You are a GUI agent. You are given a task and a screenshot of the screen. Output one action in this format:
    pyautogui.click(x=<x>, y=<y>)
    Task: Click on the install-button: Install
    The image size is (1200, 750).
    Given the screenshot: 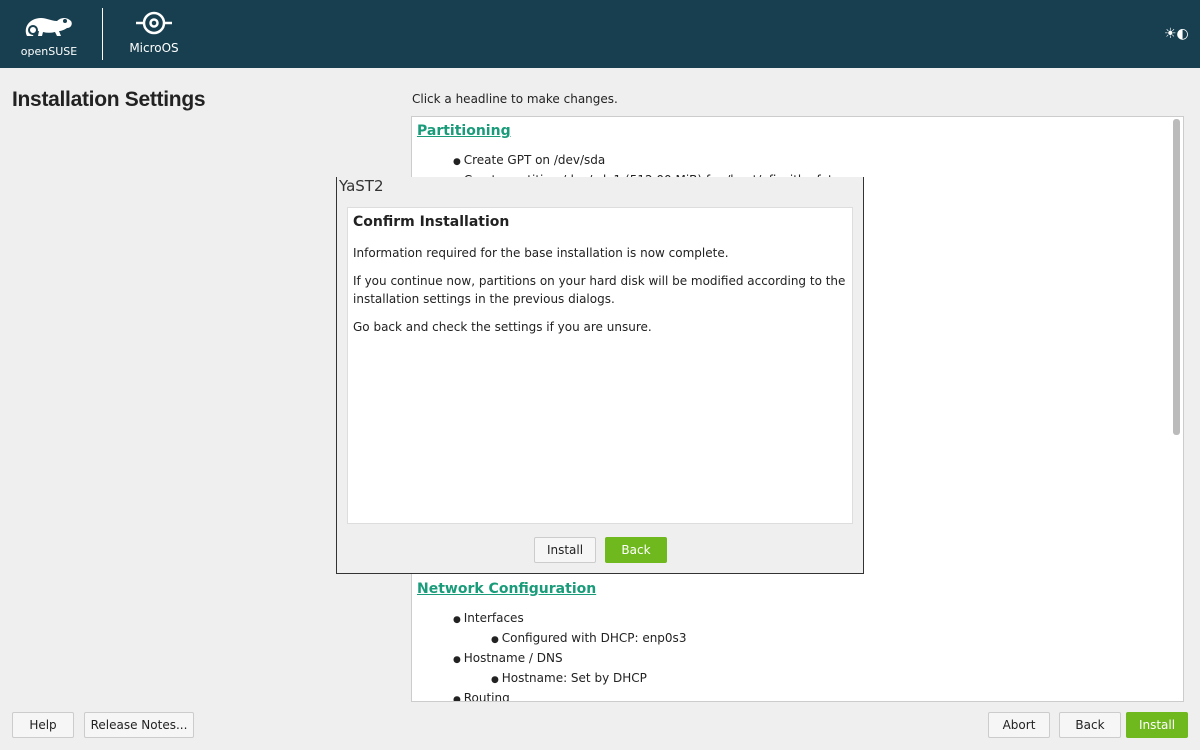 What is the action you would take?
    pyautogui.click(x=1157, y=725)
    